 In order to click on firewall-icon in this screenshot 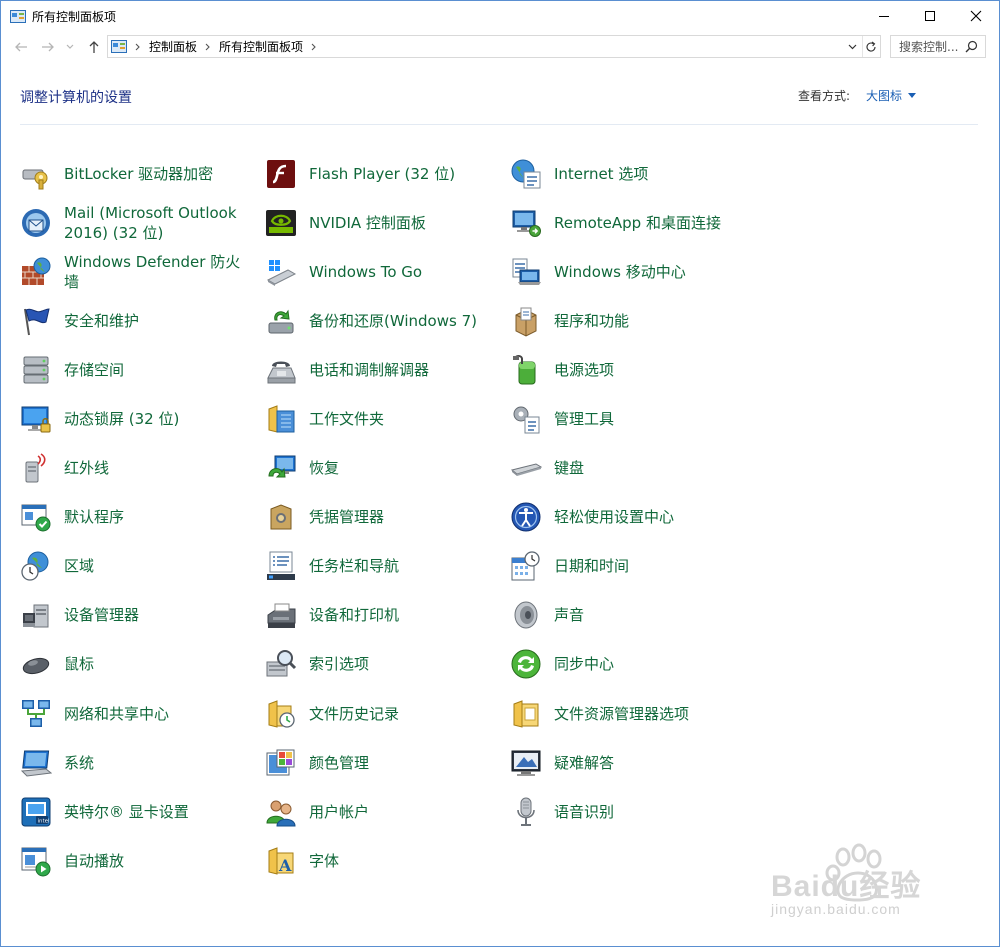, I will do `click(36, 272)`.